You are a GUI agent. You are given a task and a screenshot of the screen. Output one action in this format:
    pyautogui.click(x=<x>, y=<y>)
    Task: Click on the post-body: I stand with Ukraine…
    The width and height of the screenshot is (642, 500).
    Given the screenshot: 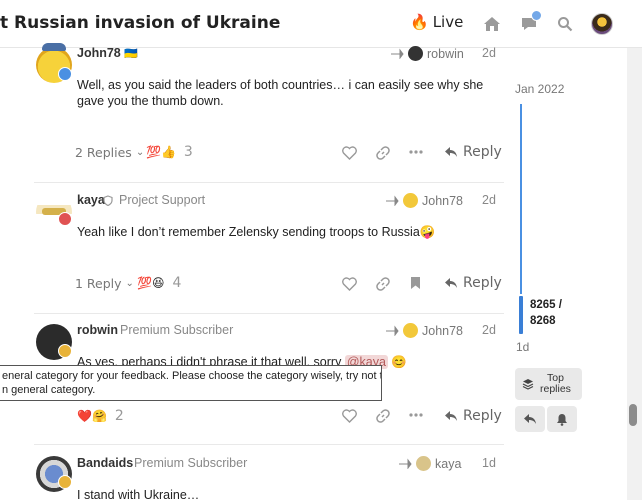 What is the action you would take?
    pyautogui.click(x=138, y=494)
    